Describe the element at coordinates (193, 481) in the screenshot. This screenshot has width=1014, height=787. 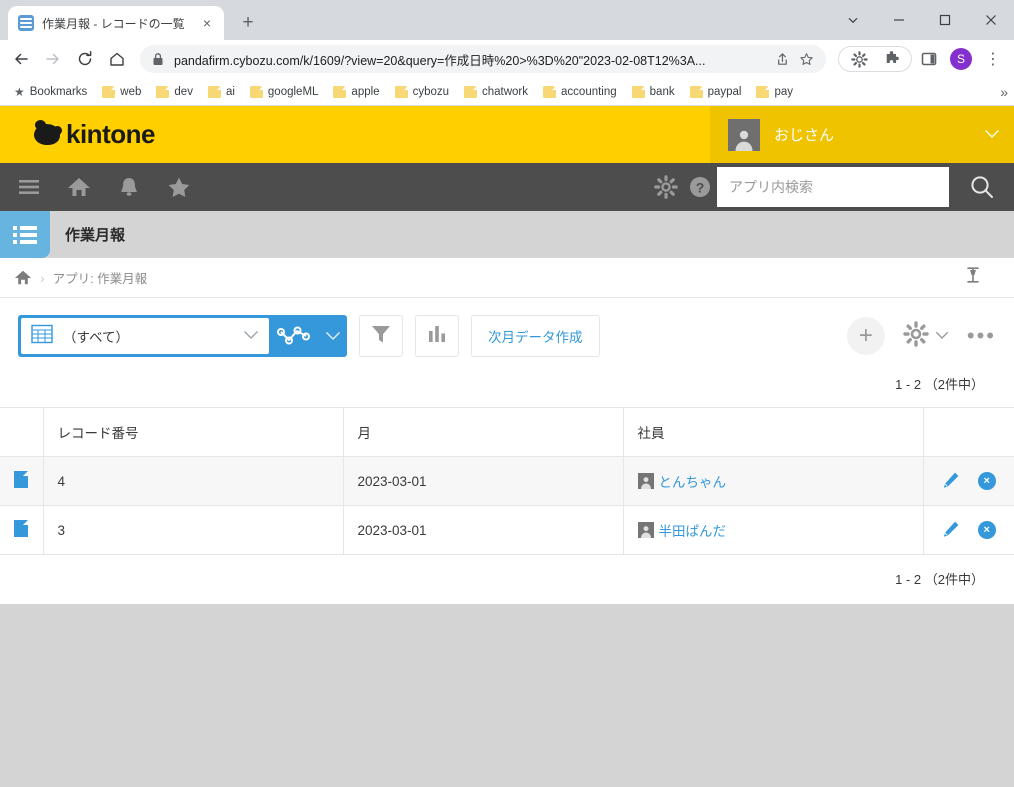
I see `cell-record-number: 4` at that location.